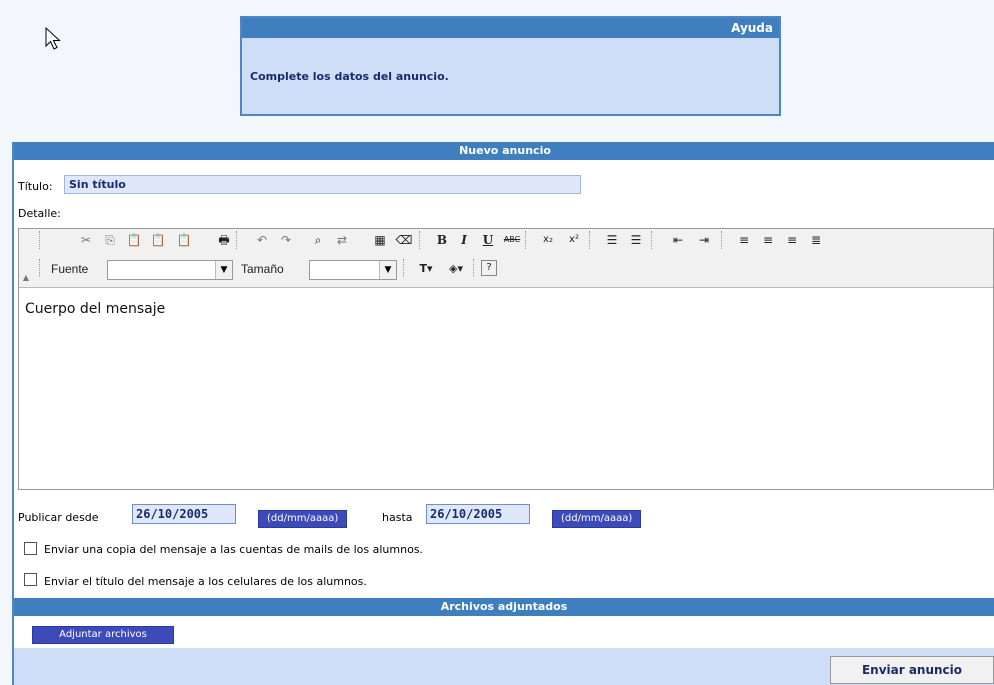 The width and height of the screenshot is (994, 685). What do you see at coordinates (26, 278) in the screenshot?
I see `collapse-toolbar-icon: ▲` at bounding box center [26, 278].